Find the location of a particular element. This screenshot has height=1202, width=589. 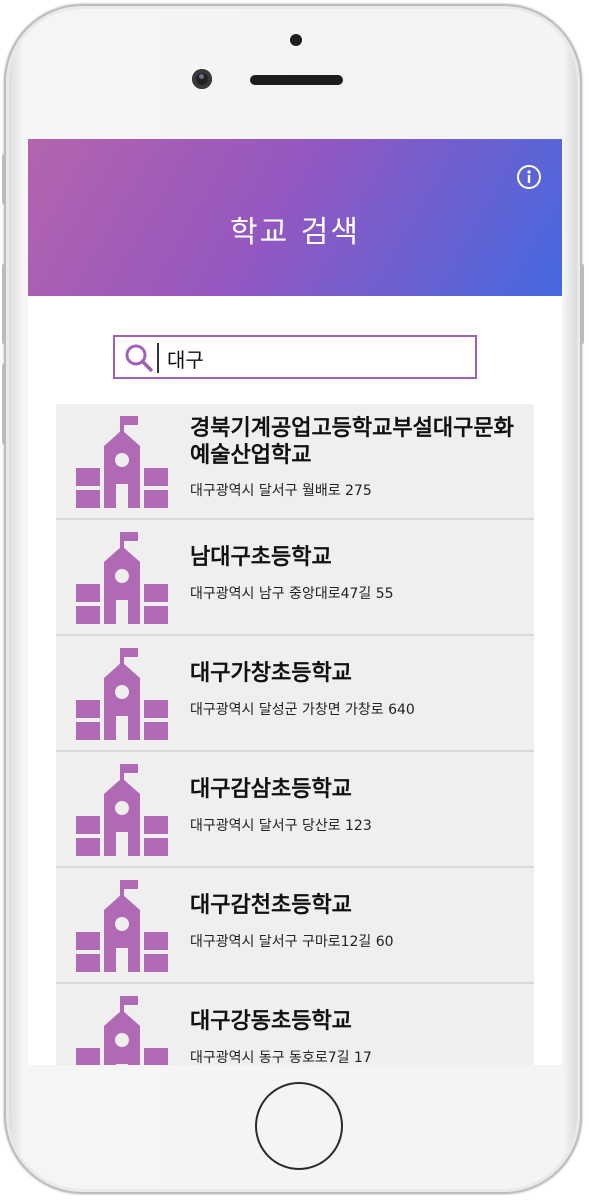

power-button is located at coordinates (582, 304).